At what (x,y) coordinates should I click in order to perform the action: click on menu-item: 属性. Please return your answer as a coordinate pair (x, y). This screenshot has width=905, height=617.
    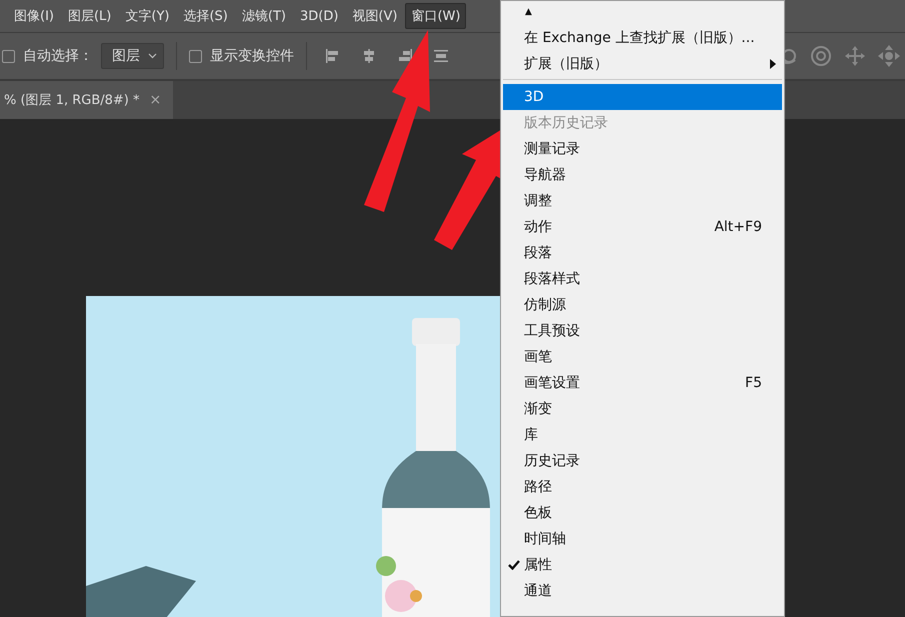
    Looking at the image, I should click on (642, 565).